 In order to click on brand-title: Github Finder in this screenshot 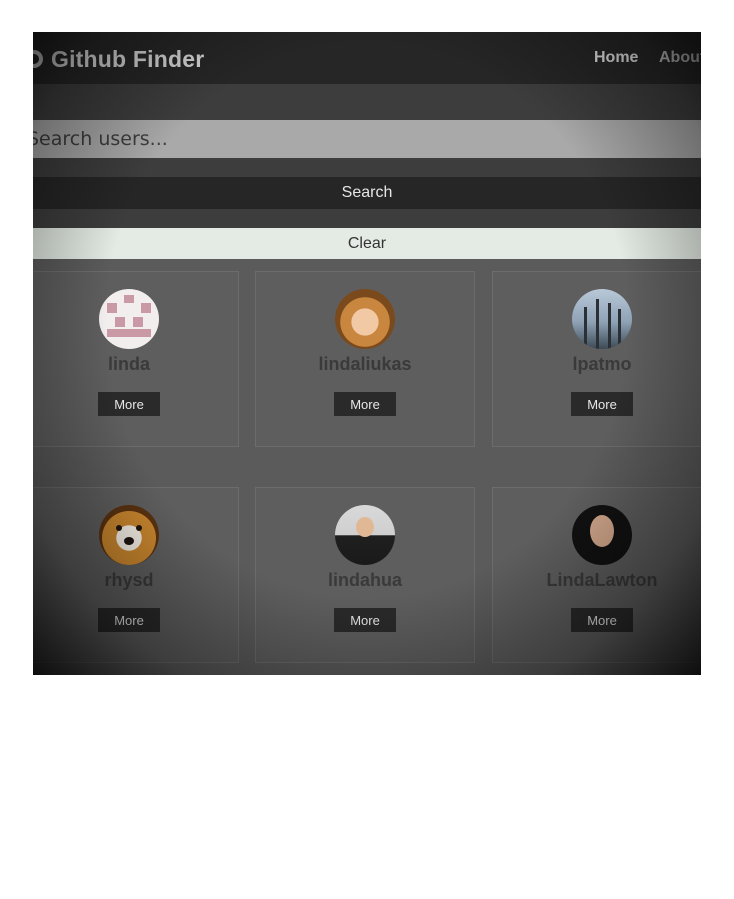, I will do `click(128, 58)`.